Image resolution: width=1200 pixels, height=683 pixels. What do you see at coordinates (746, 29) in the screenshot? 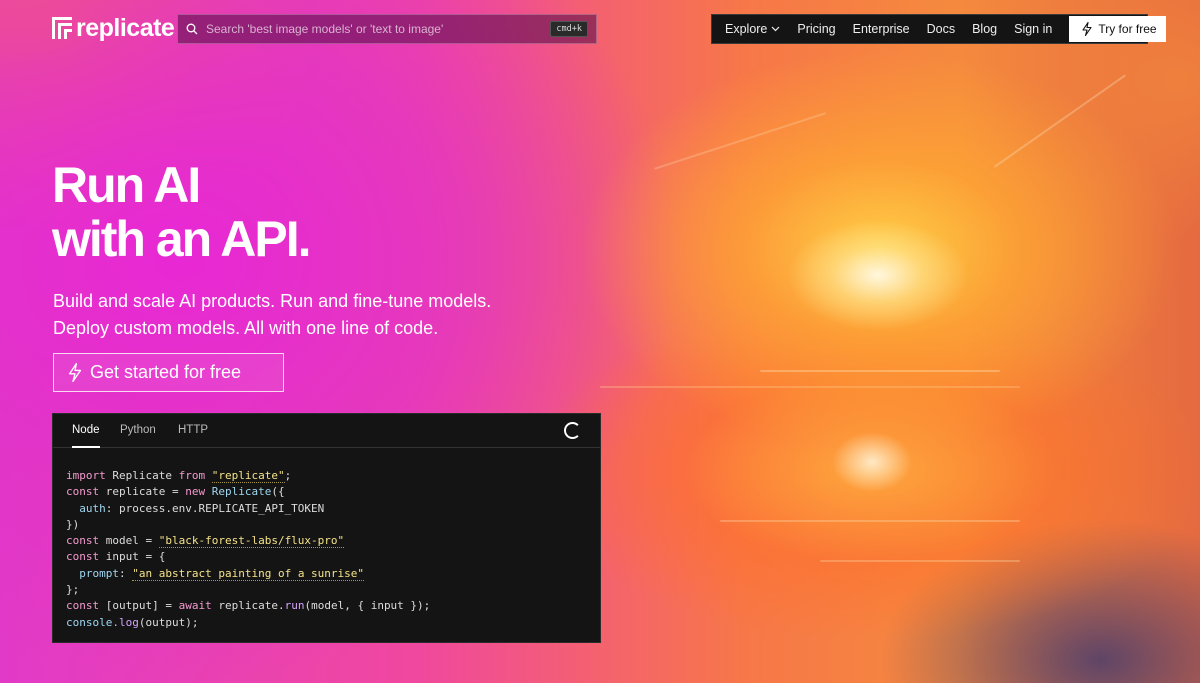
I see `nav-explore-label: Explore` at bounding box center [746, 29].